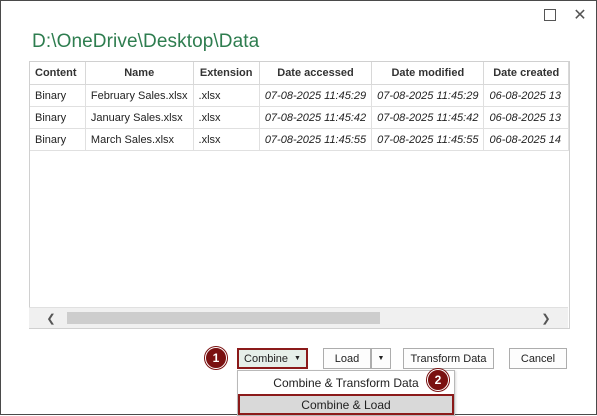 This screenshot has width=597, height=416. What do you see at coordinates (139, 117) in the screenshot?
I see `cell-name: January Sales.xlsx` at bounding box center [139, 117].